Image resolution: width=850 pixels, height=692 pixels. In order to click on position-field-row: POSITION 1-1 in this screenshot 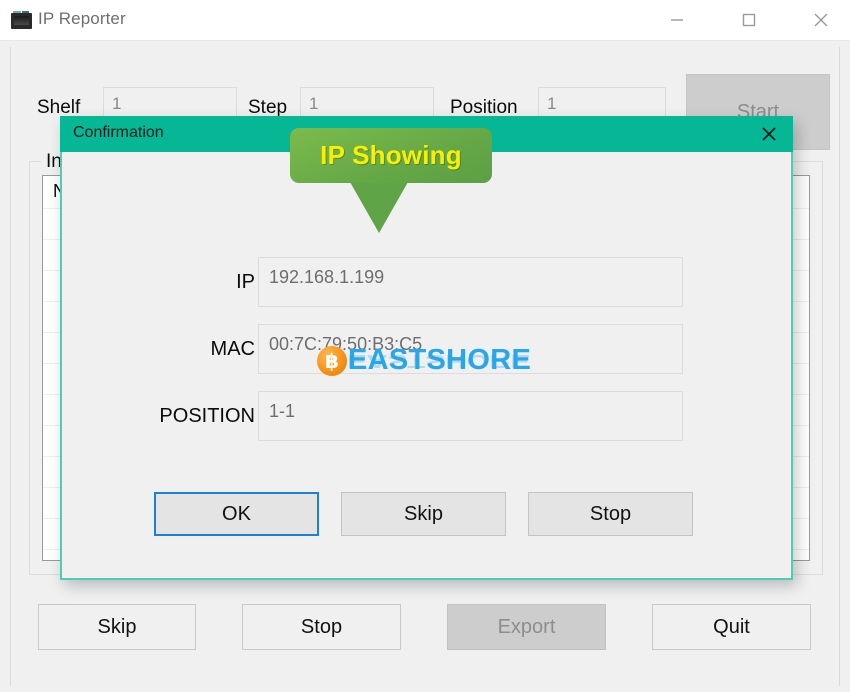, I will do `click(428, 417)`.